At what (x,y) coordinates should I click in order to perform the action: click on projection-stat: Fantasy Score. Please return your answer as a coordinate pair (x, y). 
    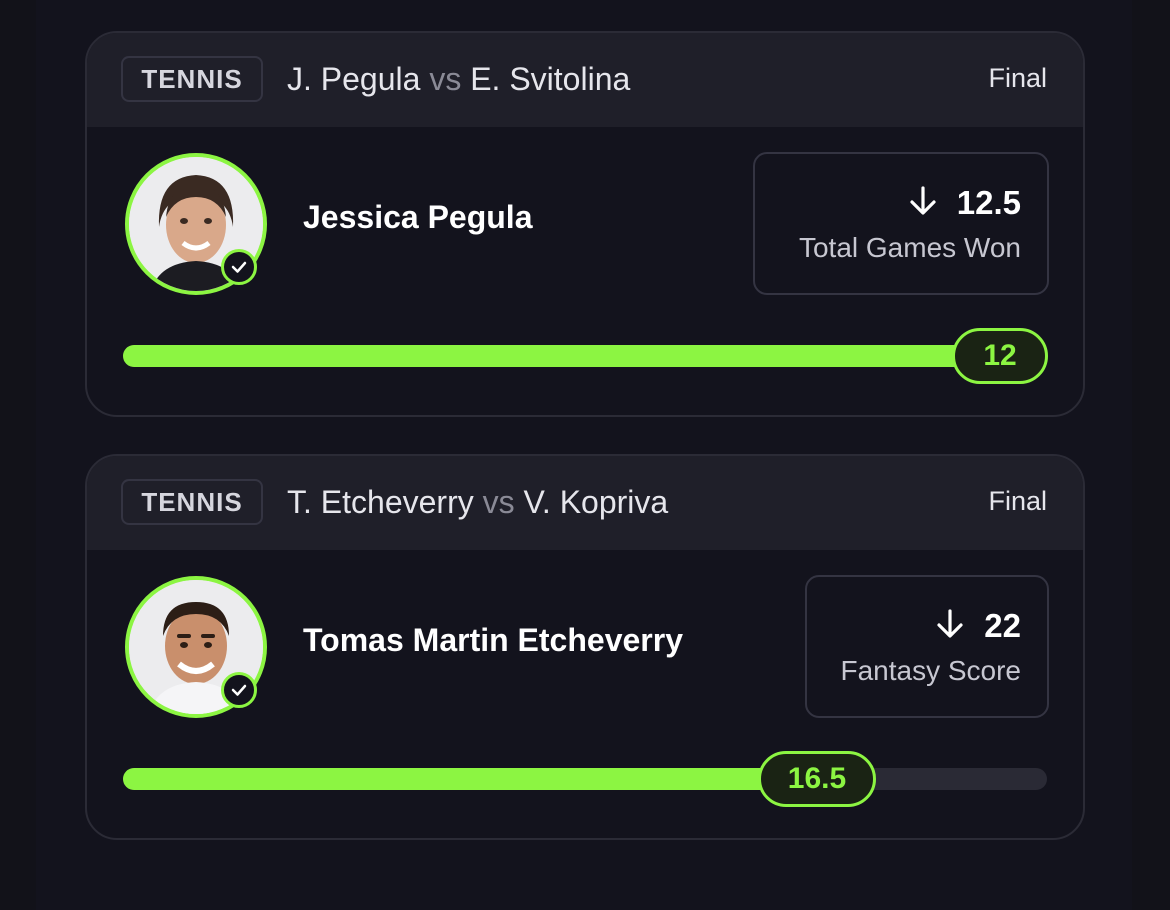
    Looking at the image, I should click on (930, 670).